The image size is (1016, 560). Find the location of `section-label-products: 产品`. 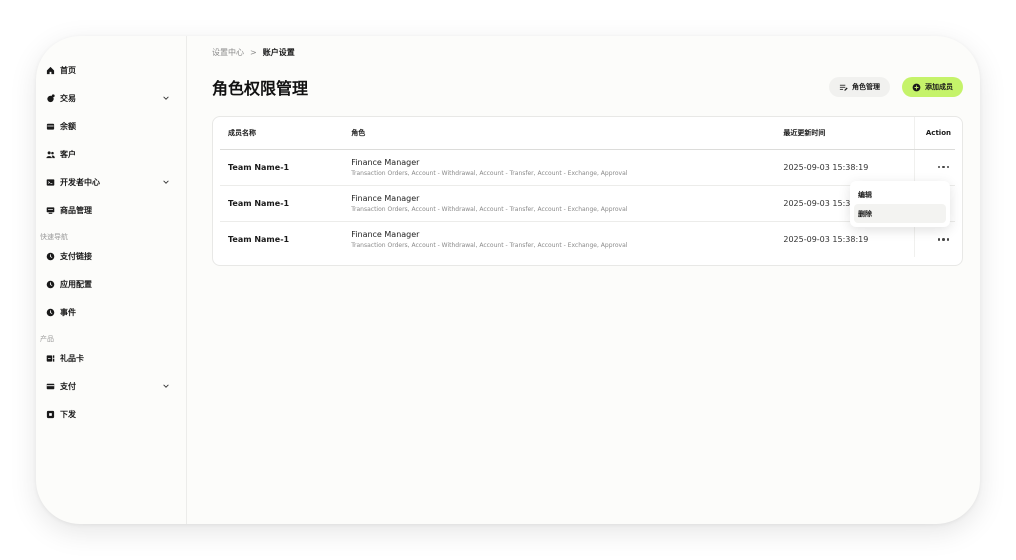

section-label-products: 产品 is located at coordinates (47, 339).